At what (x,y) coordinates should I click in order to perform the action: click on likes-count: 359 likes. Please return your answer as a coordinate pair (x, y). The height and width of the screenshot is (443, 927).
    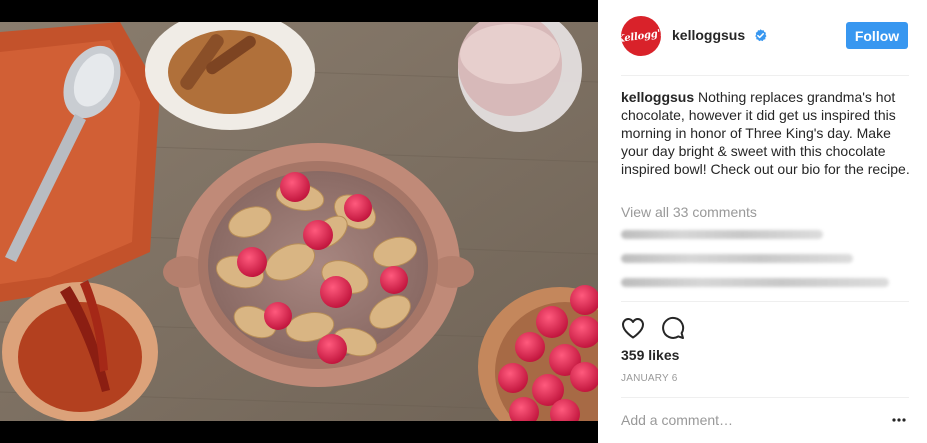
    Looking at the image, I should click on (650, 355).